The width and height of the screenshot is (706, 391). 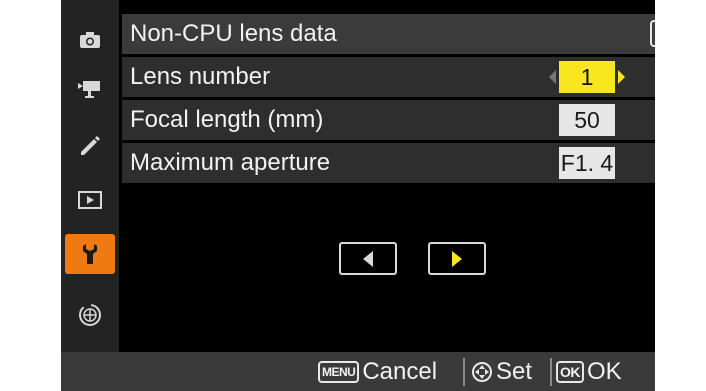 I want to click on page-title: Non-CPU lens data, so click(x=233, y=33).